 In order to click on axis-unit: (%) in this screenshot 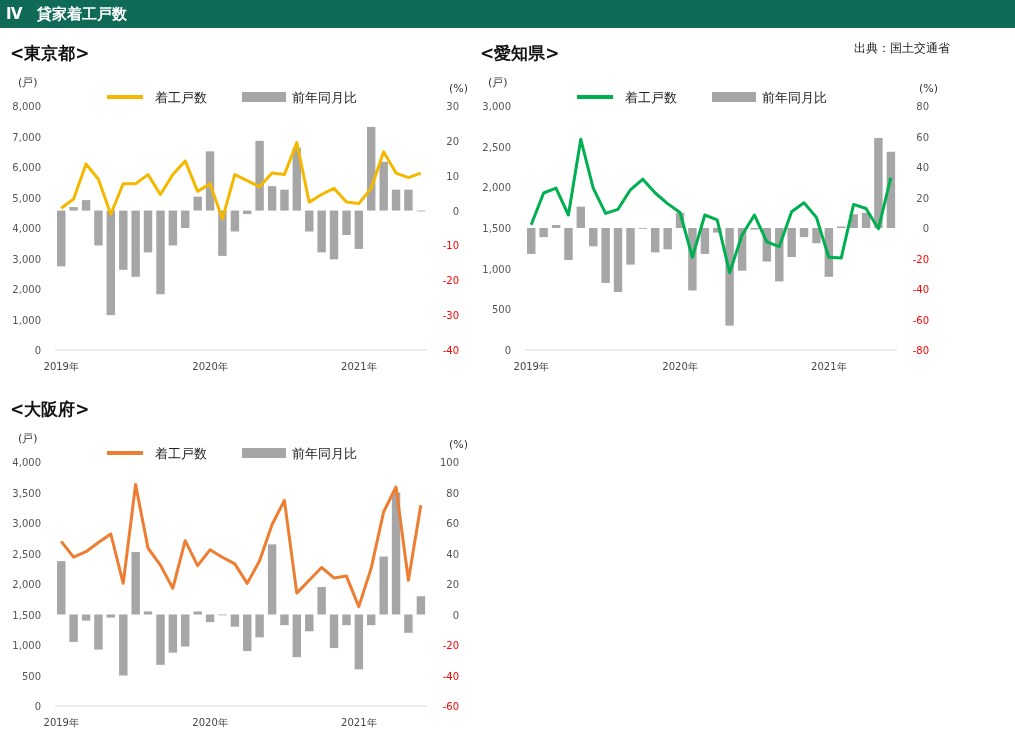, I will do `click(458, 88)`.